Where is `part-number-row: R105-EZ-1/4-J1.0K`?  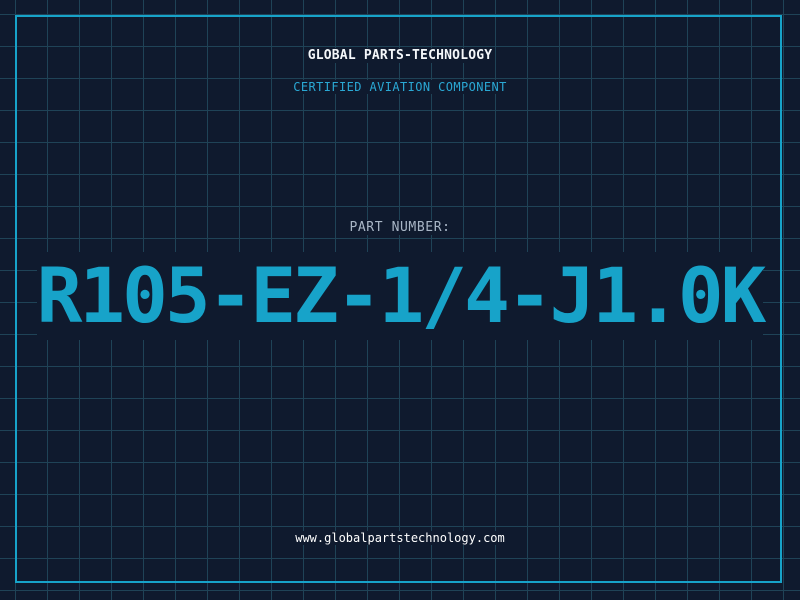 part-number-row: R105-EZ-1/4-J1.0K is located at coordinates (400, 296).